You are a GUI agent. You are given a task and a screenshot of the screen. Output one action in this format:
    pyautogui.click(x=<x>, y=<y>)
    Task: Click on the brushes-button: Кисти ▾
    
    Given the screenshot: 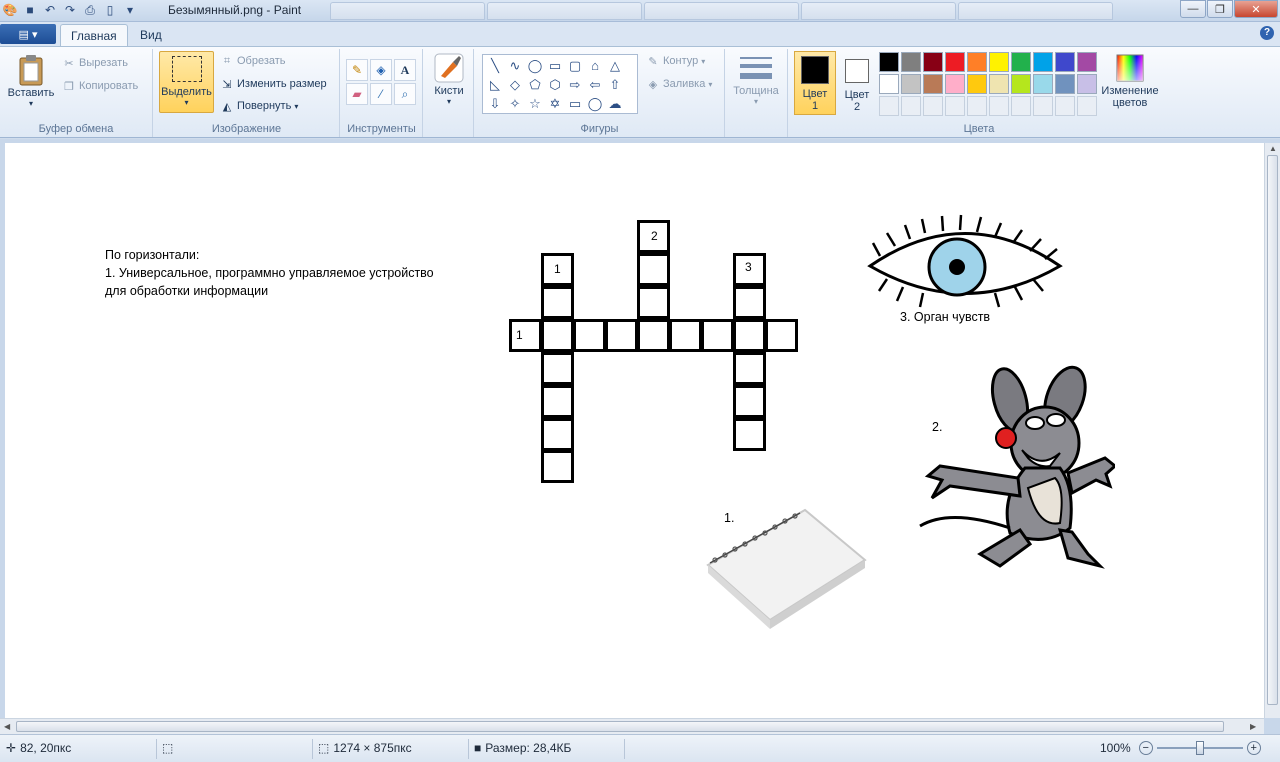 What is the action you would take?
    pyautogui.click(x=449, y=78)
    